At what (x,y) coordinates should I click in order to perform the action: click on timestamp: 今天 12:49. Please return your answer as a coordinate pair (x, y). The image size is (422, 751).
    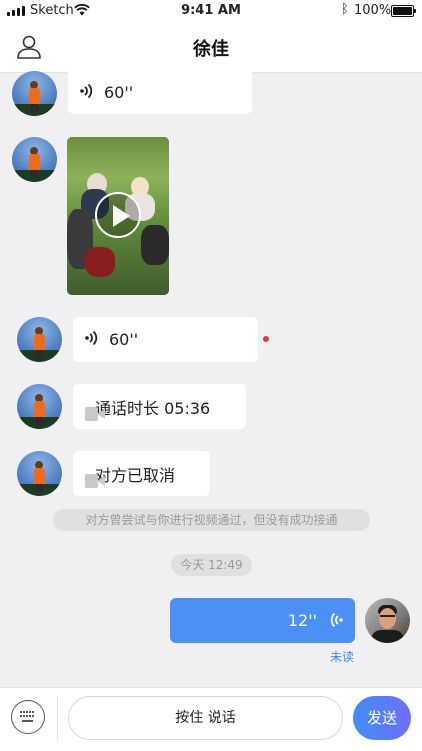
    Looking at the image, I should click on (211, 565).